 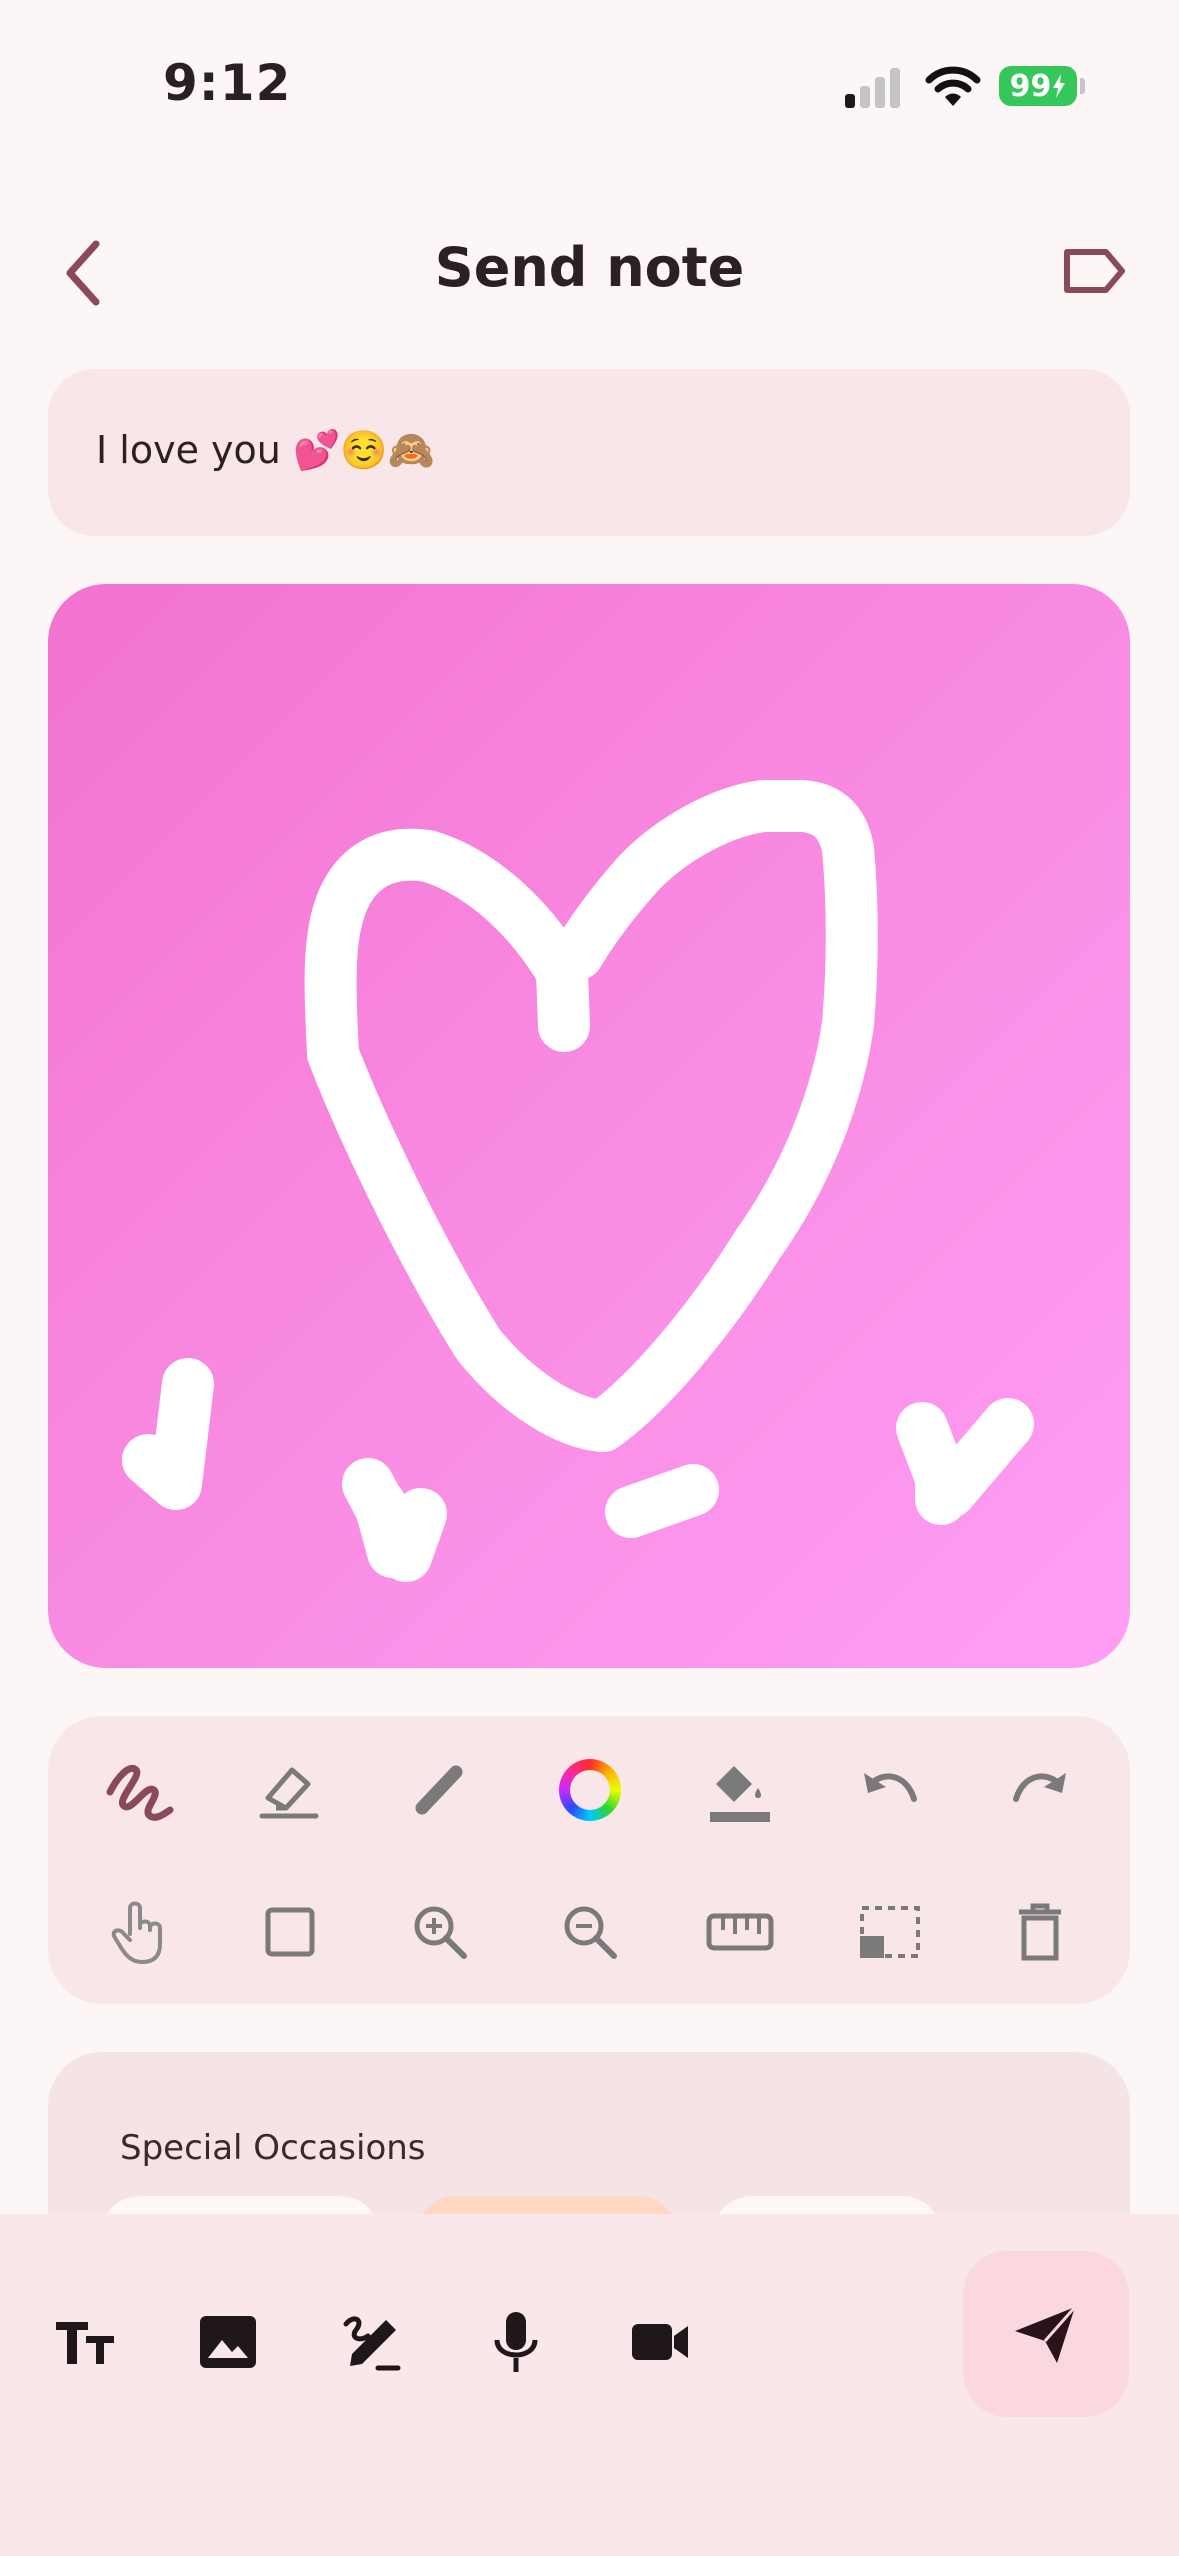 I want to click on status-time: 9:12, so click(x=227, y=83).